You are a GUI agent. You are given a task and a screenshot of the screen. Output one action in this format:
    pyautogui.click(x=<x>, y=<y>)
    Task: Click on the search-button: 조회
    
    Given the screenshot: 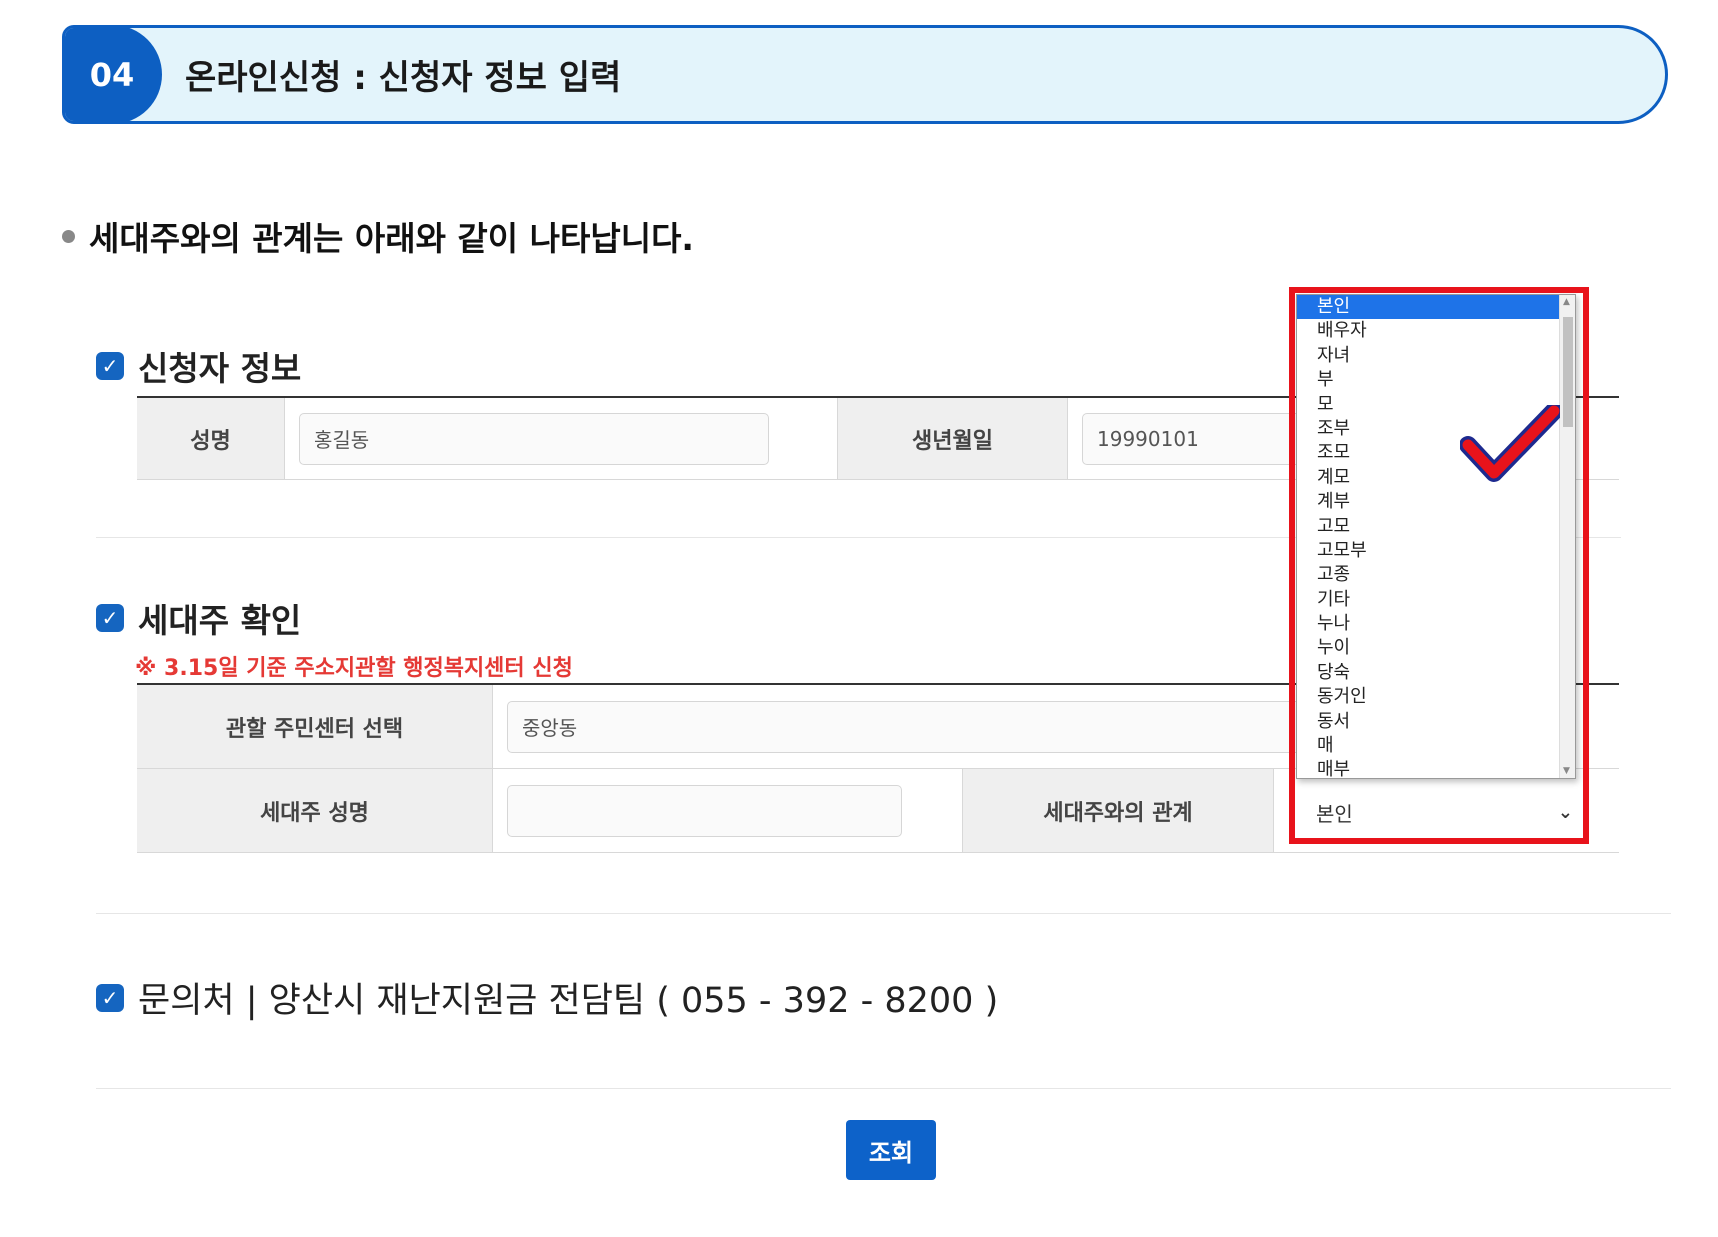 What is the action you would take?
    pyautogui.click(x=891, y=1150)
    